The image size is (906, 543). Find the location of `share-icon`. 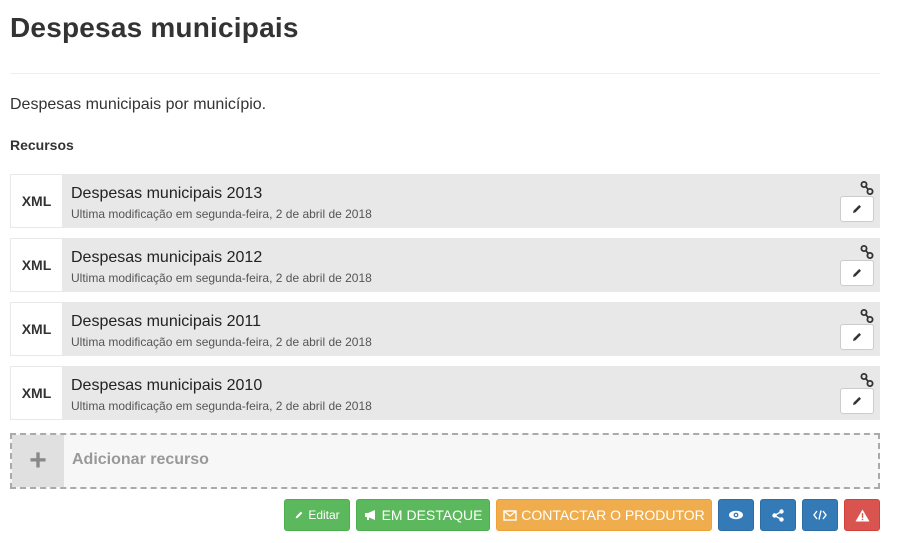

share-icon is located at coordinates (778, 515).